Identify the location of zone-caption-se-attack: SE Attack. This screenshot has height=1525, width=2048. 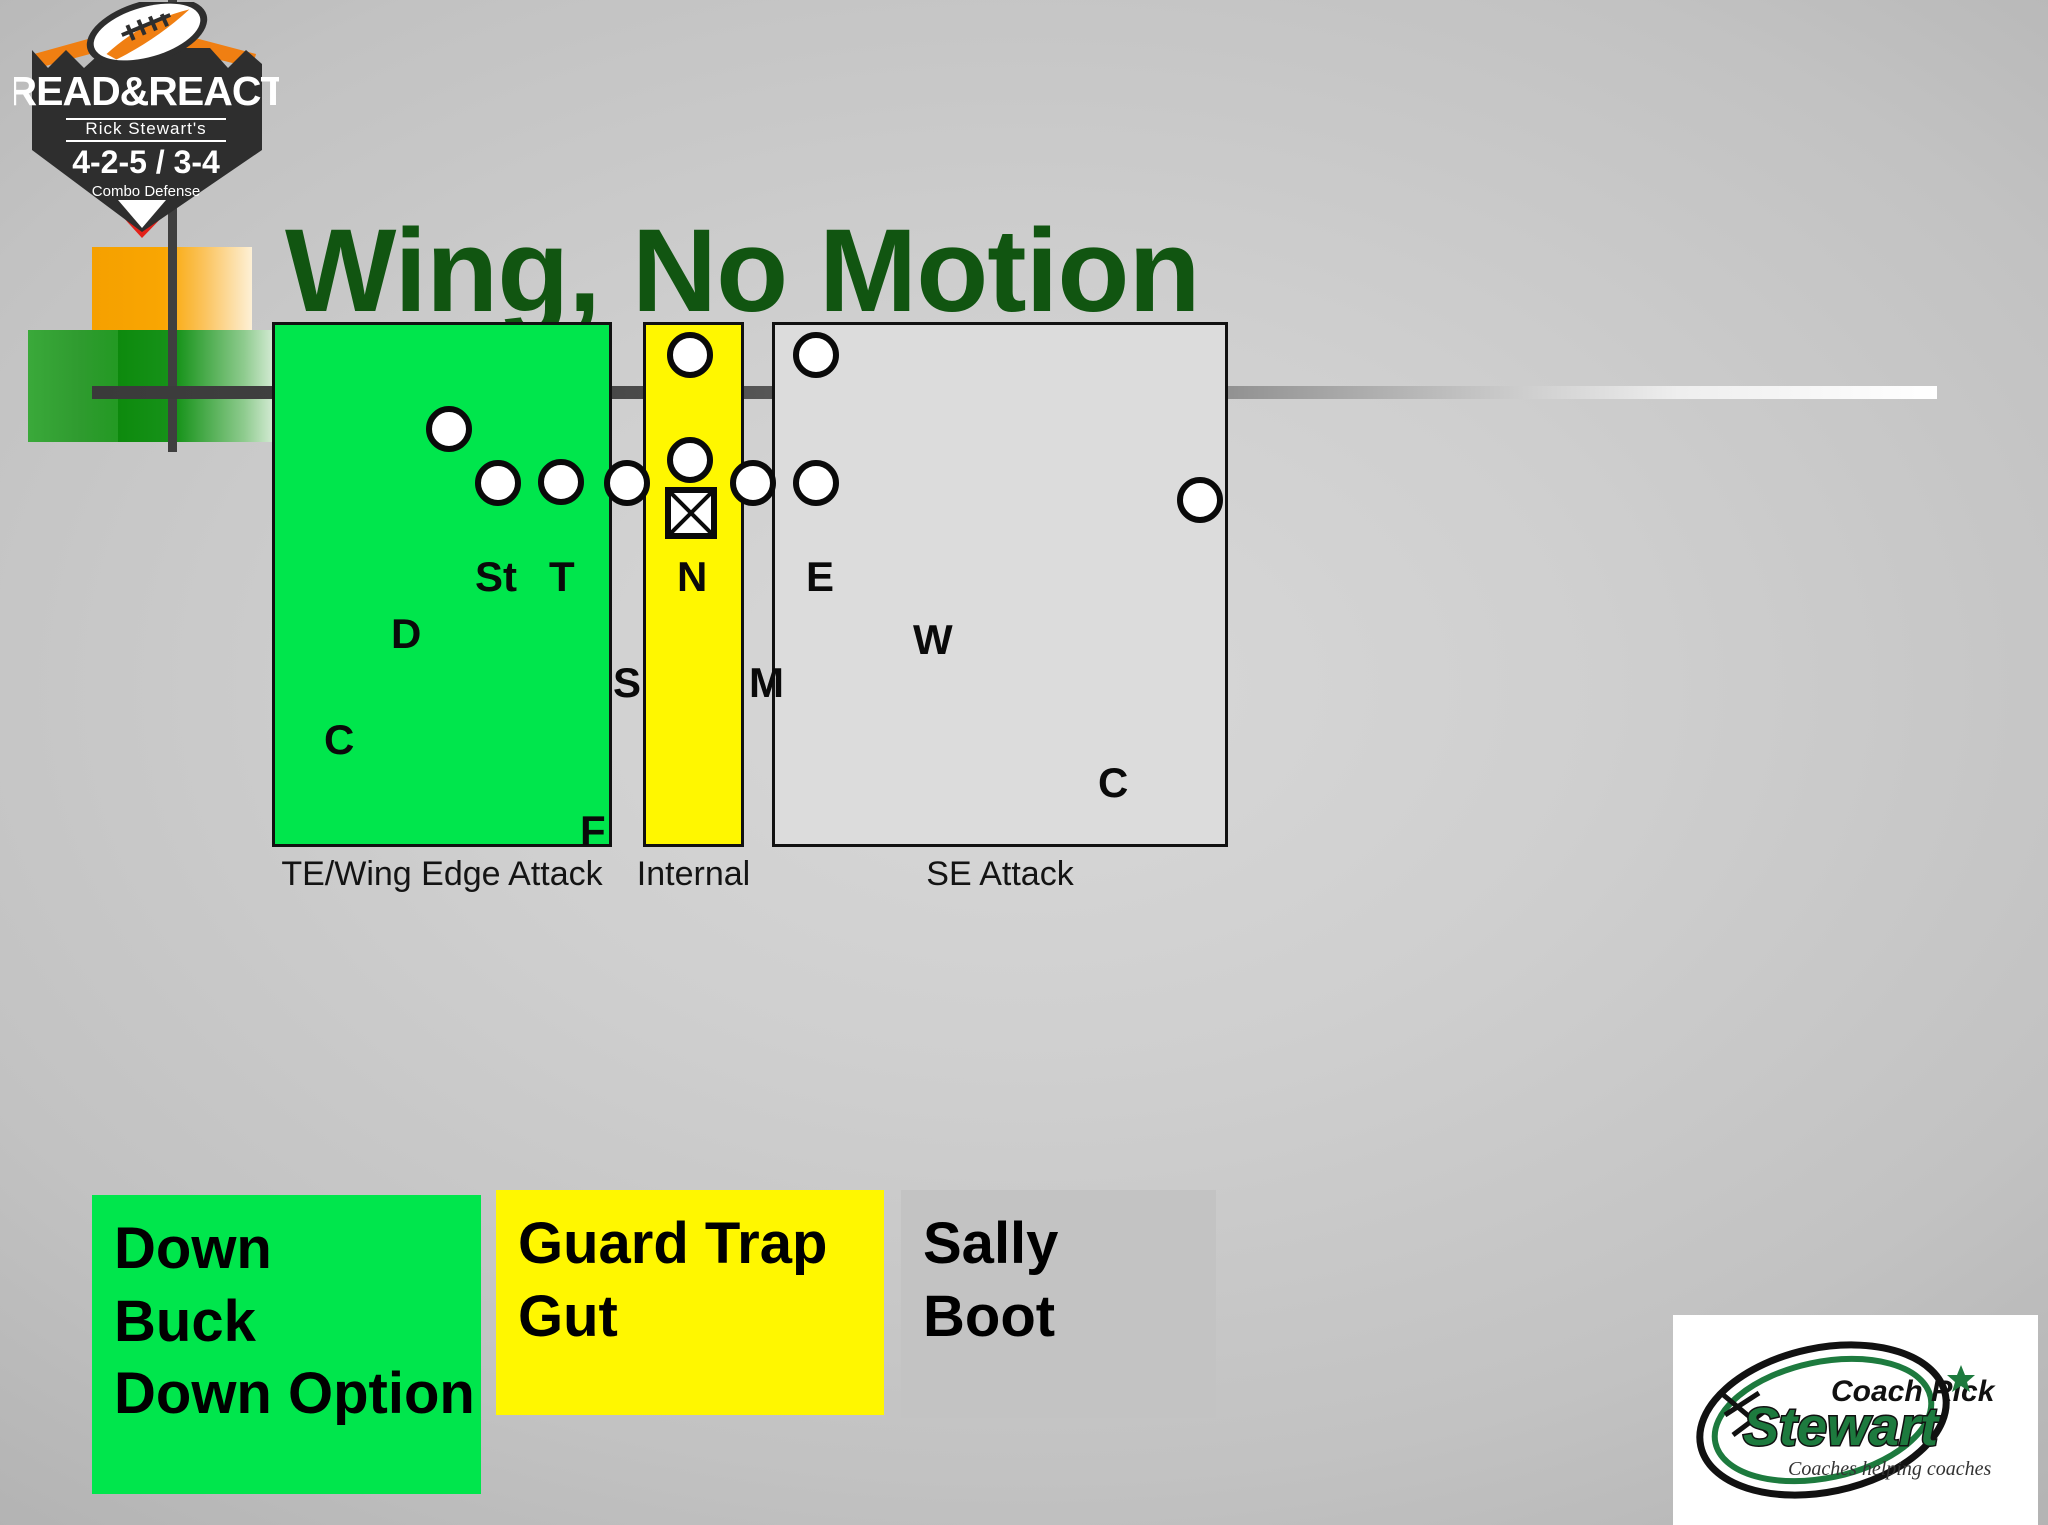
(1000, 874).